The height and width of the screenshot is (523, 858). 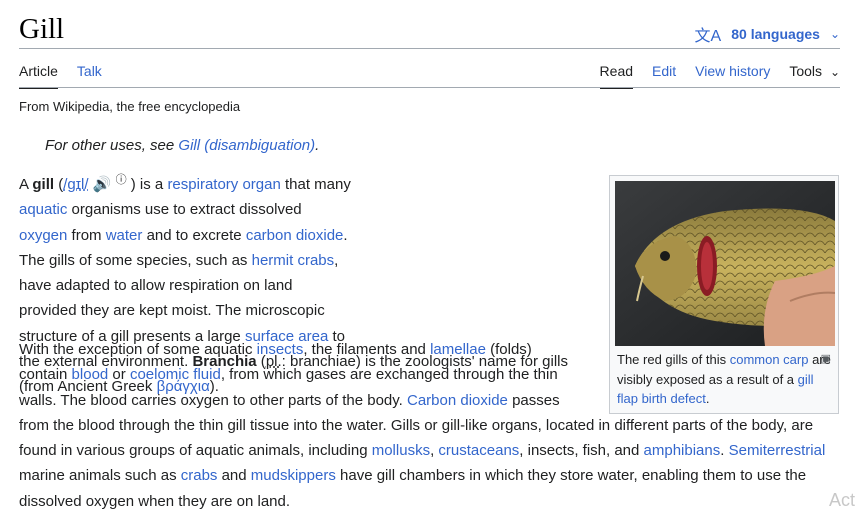 I want to click on tools-menu: Tools ⌄, so click(x=814, y=74).